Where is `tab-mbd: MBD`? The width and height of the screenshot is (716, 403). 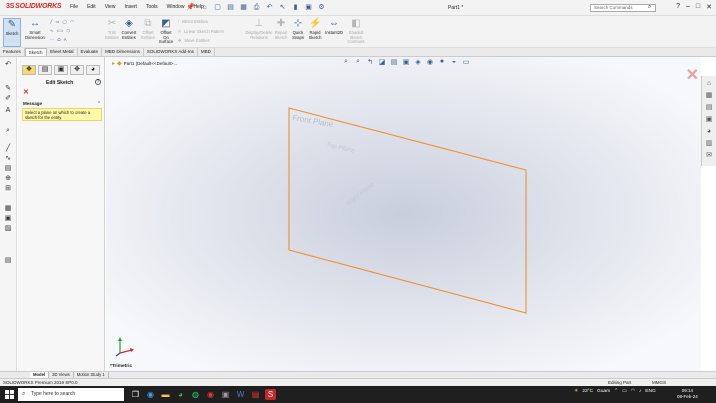 tab-mbd: MBD is located at coordinates (206, 52).